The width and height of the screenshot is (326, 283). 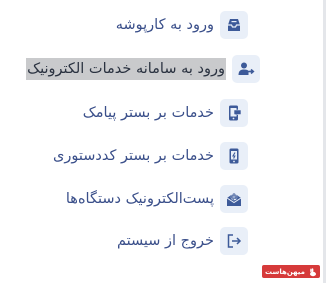 I want to click on menu-item-label: خروج از سیستم, so click(x=165, y=241).